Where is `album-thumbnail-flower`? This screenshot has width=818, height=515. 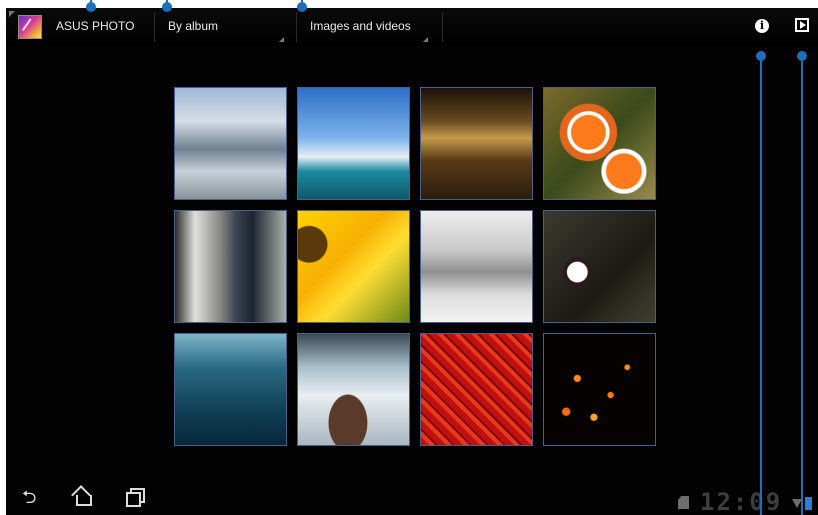 album-thumbnail-flower is located at coordinates (599, 266).